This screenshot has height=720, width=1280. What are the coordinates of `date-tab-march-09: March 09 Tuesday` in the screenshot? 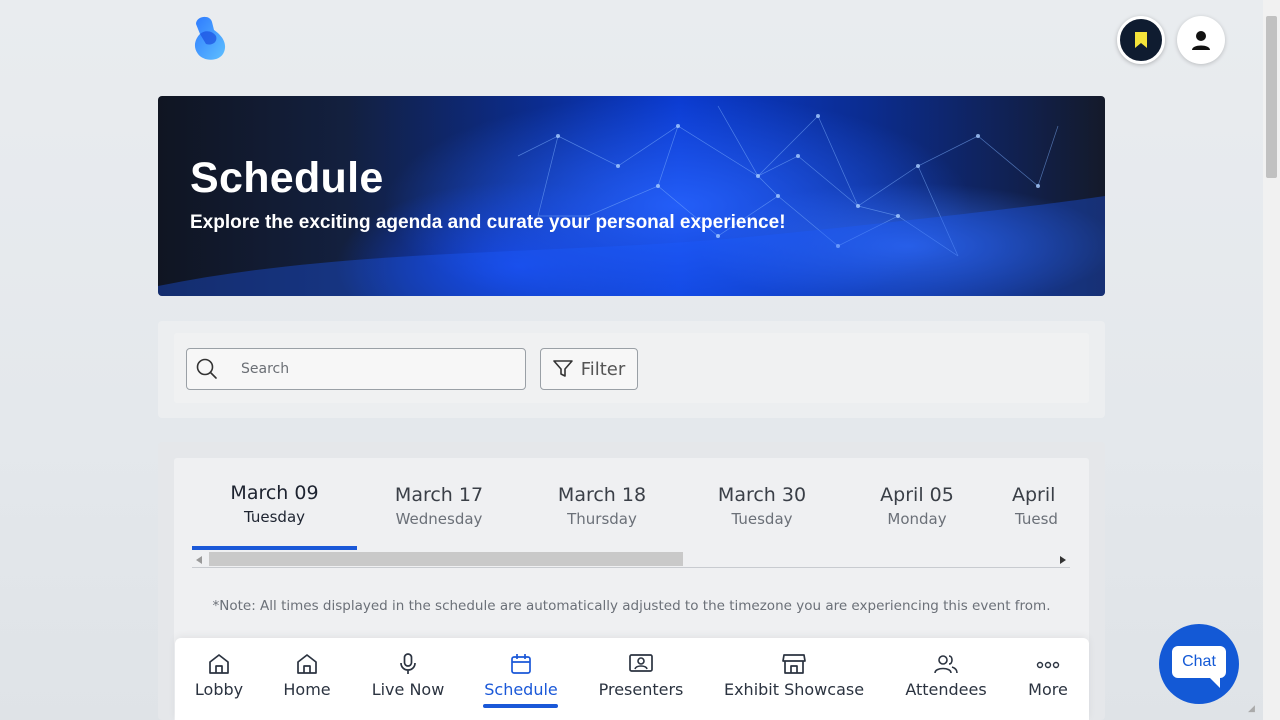 It's located at (274, 516).